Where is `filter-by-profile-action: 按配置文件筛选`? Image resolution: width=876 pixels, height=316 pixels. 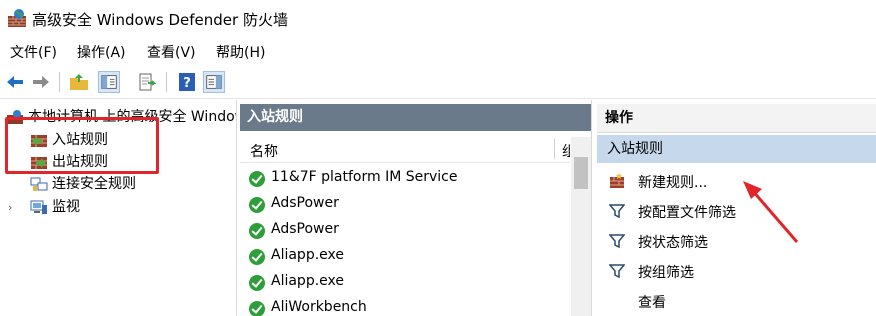
filter-by-profile-action: 按配置文件筛选 is located at coordinates (736, 211).